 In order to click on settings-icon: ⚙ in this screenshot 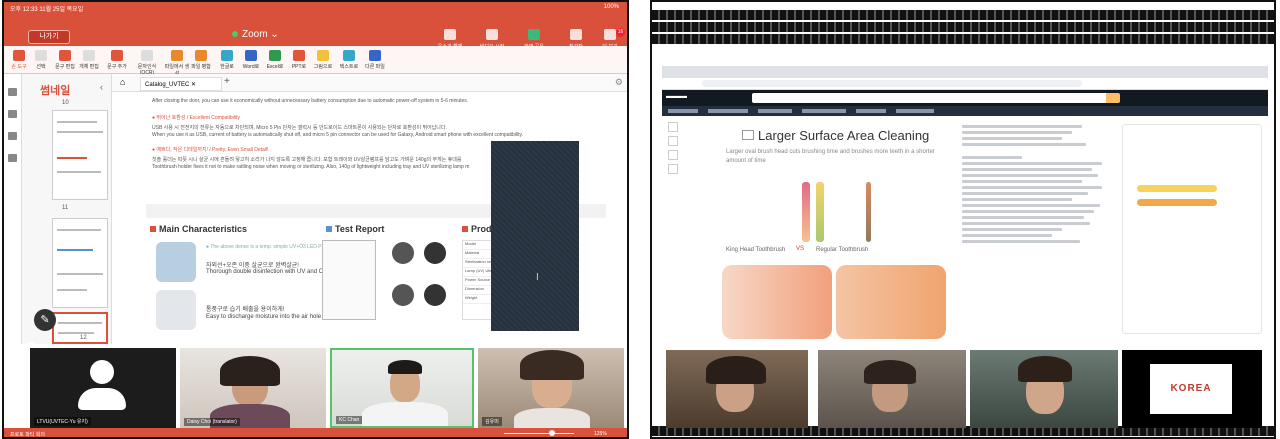, I will do `click(619, 82)`.